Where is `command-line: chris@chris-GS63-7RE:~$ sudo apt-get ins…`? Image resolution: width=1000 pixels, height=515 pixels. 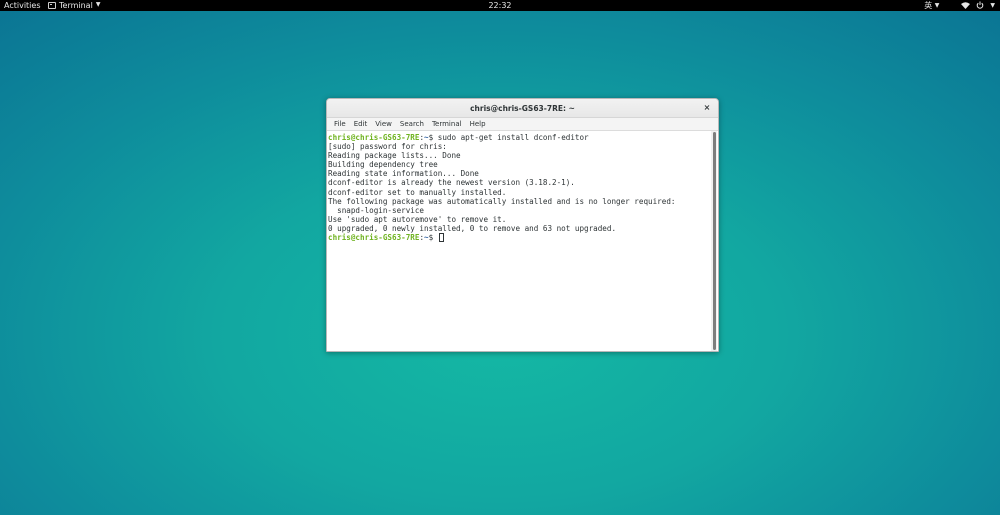
command-line: chris@chris-GS63-7RE:~$ sudo apt-get ins… is located at coordinates (519, 137).